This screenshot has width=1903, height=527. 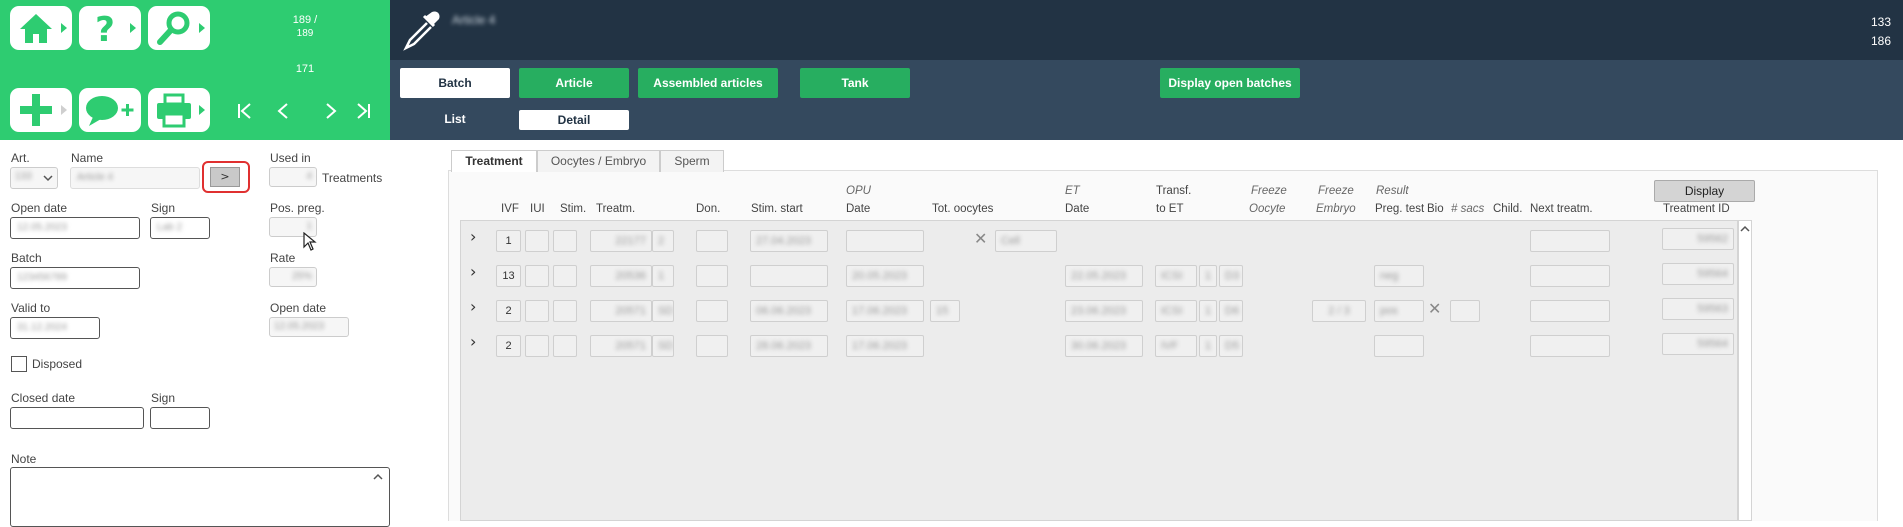 I want to click on cell-treatm-n-value: 1, so click(x=661, y=276).